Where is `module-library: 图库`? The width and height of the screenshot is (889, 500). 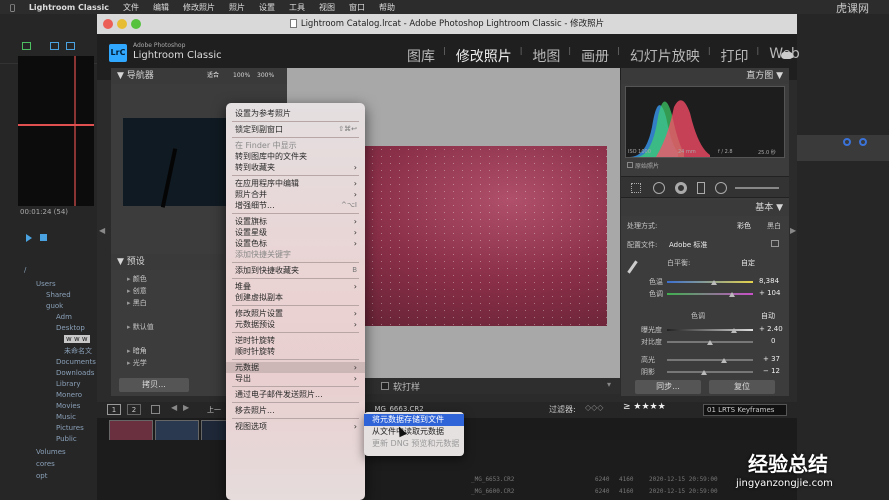
module-library: 图库 is located at coordinates (421, 56).